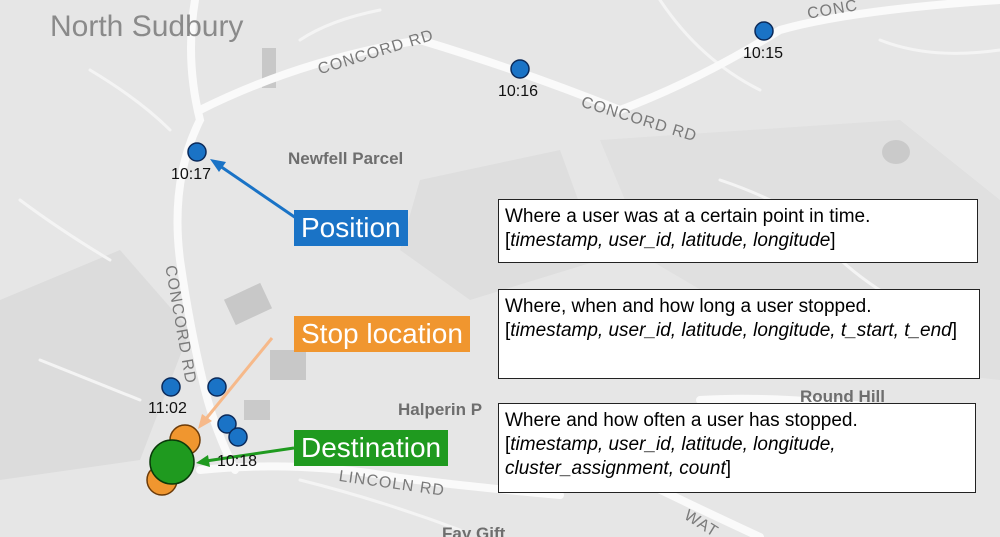 The image size is (1000, 537). I want to click on time-label-1017: 10:17, so click(191, 174).